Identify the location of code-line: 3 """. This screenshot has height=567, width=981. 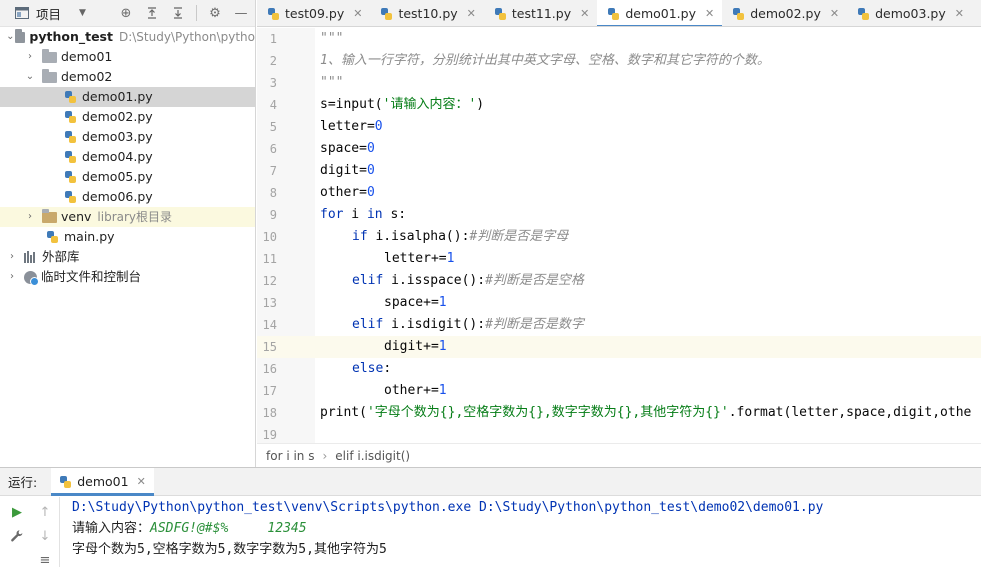
(619, 83).